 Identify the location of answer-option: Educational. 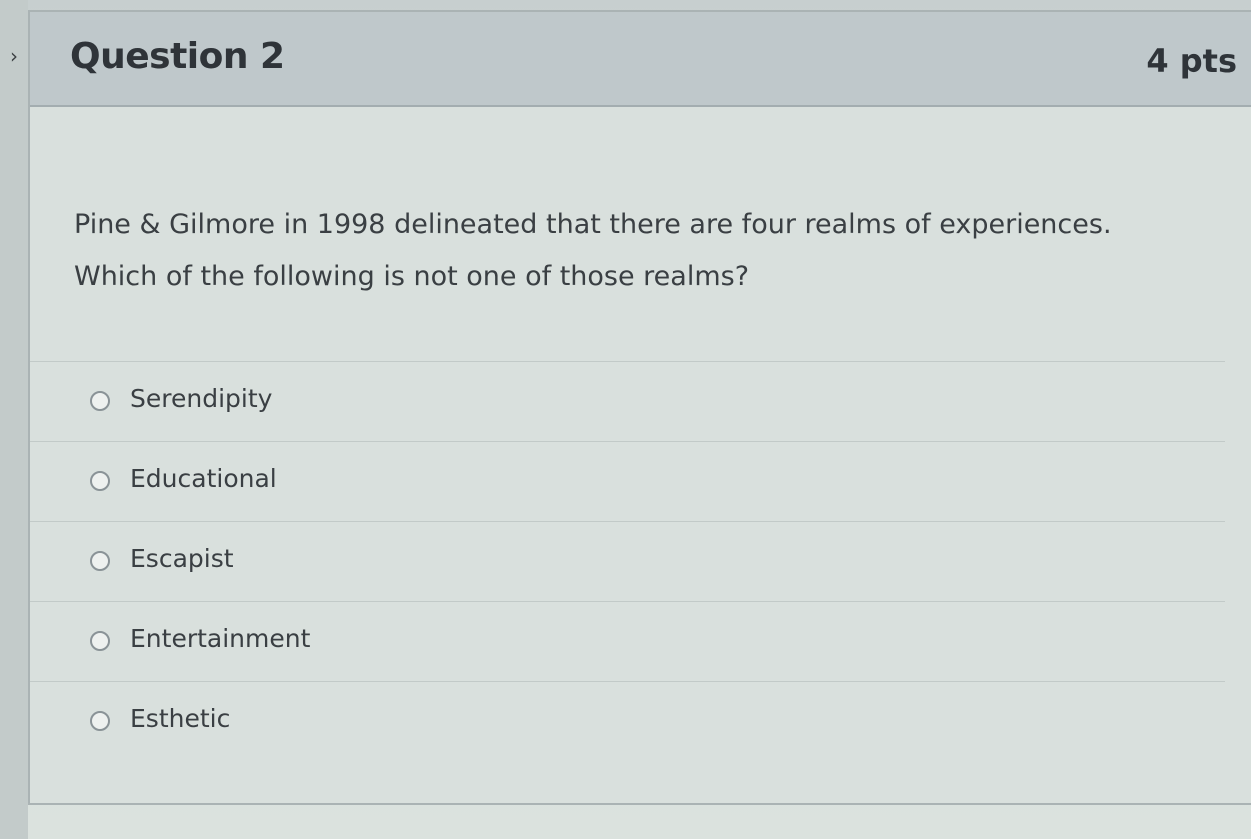
(627, 481).